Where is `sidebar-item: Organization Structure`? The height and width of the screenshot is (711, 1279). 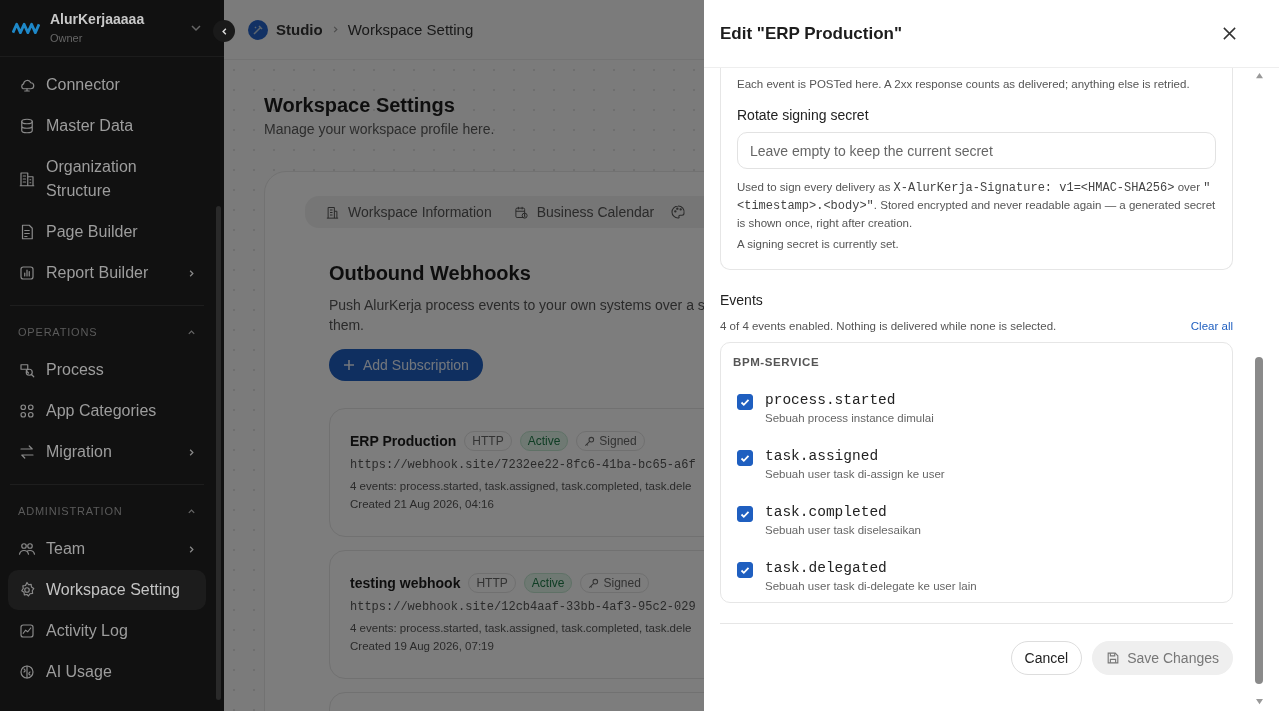 sidebar-item: Organization Structure is located at coordinates (107, 179).